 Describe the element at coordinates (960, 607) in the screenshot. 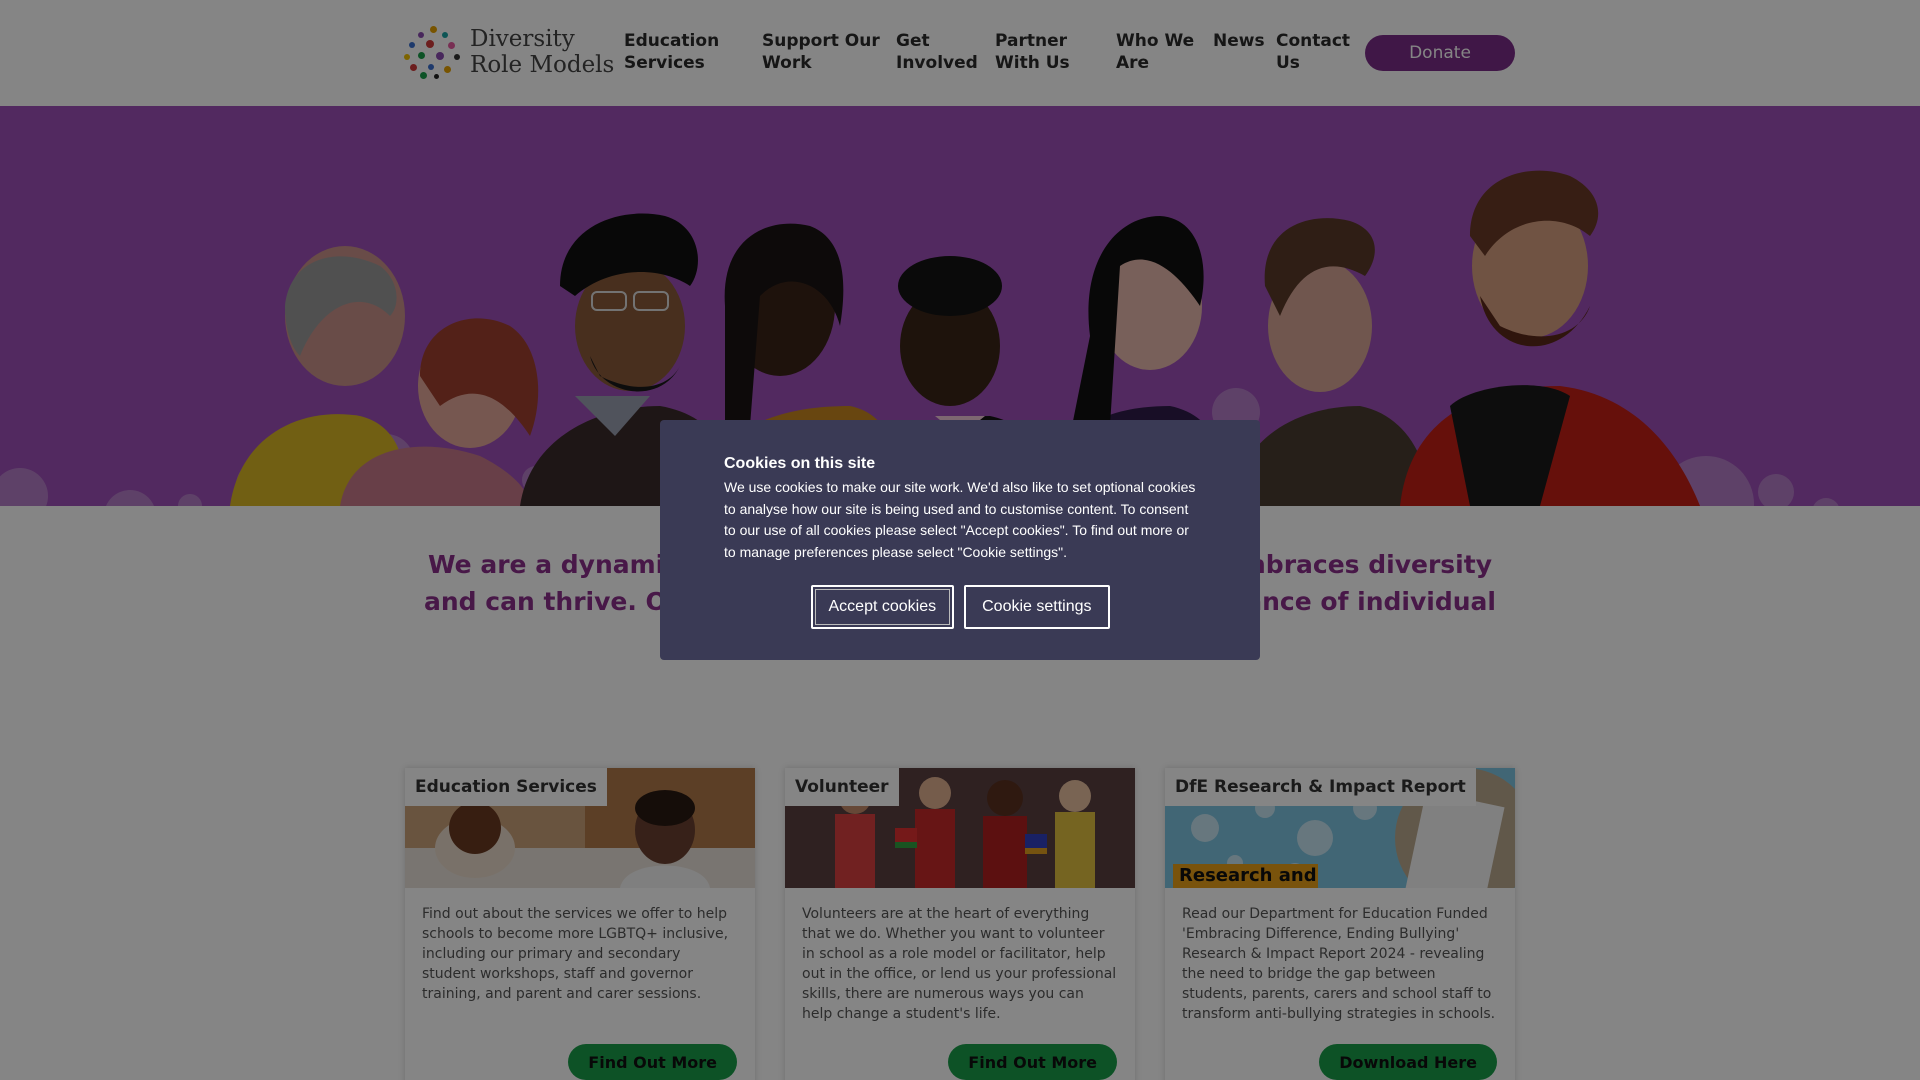

I see `cookie-dialog-actions: Accept cookies Cookie settings` at that location.